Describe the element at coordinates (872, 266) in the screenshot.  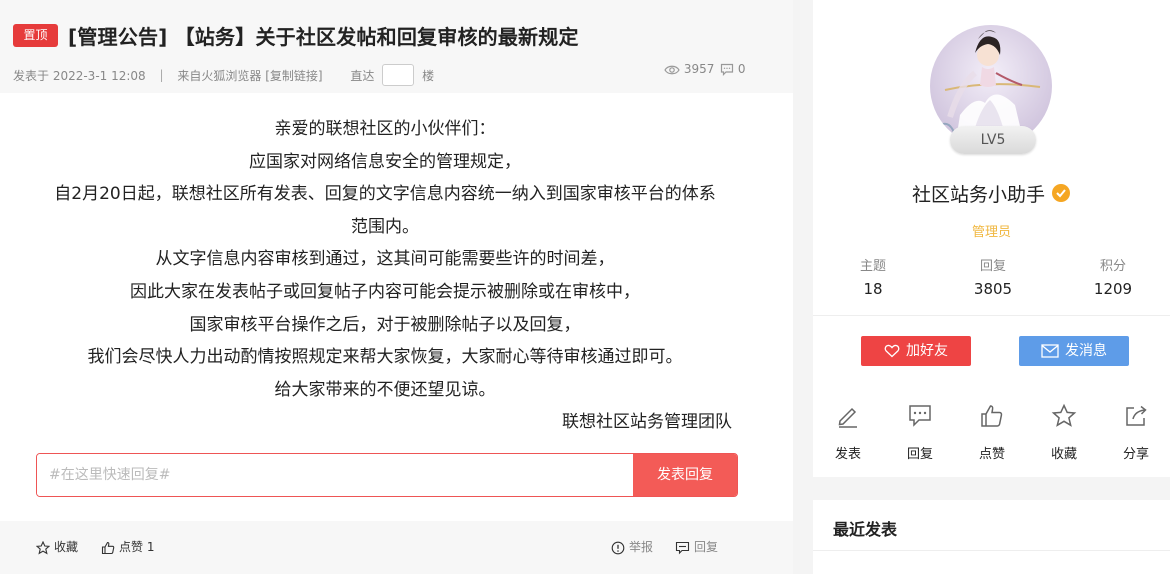
I see `stat-label: 主题` at that location.